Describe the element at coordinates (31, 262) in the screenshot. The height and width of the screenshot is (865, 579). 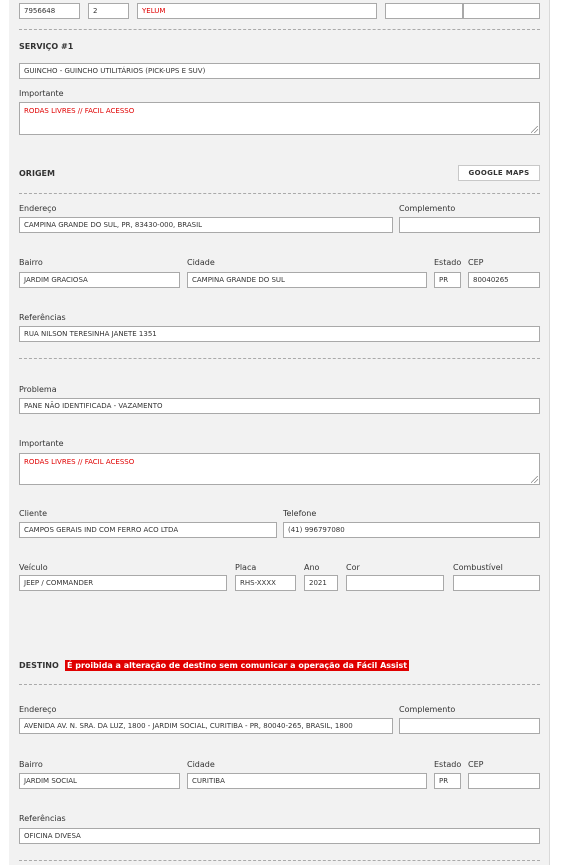
I see `origem-bairro-label: Bairro` at that location.